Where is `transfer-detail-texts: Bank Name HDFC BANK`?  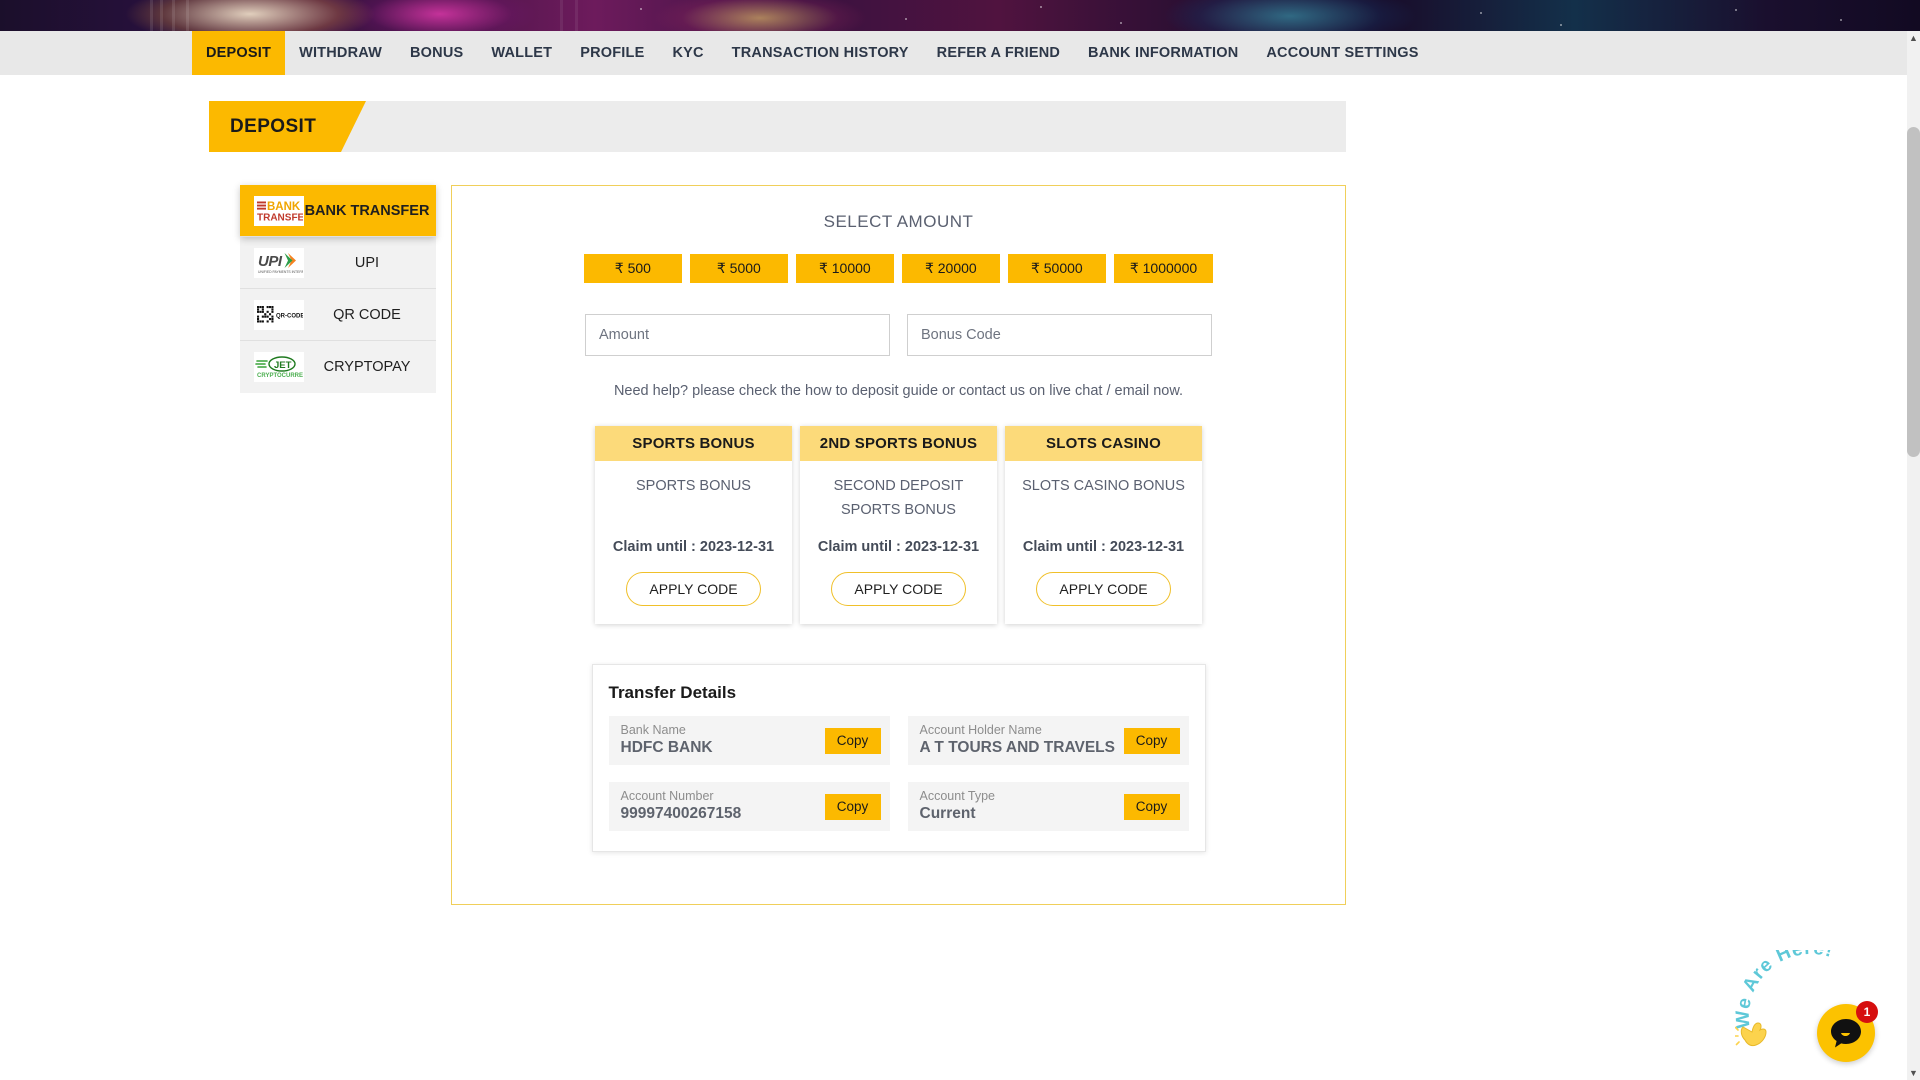 transfer-detail-texts: Bank Name HDFC BANK is located at coordinates (723, 741).